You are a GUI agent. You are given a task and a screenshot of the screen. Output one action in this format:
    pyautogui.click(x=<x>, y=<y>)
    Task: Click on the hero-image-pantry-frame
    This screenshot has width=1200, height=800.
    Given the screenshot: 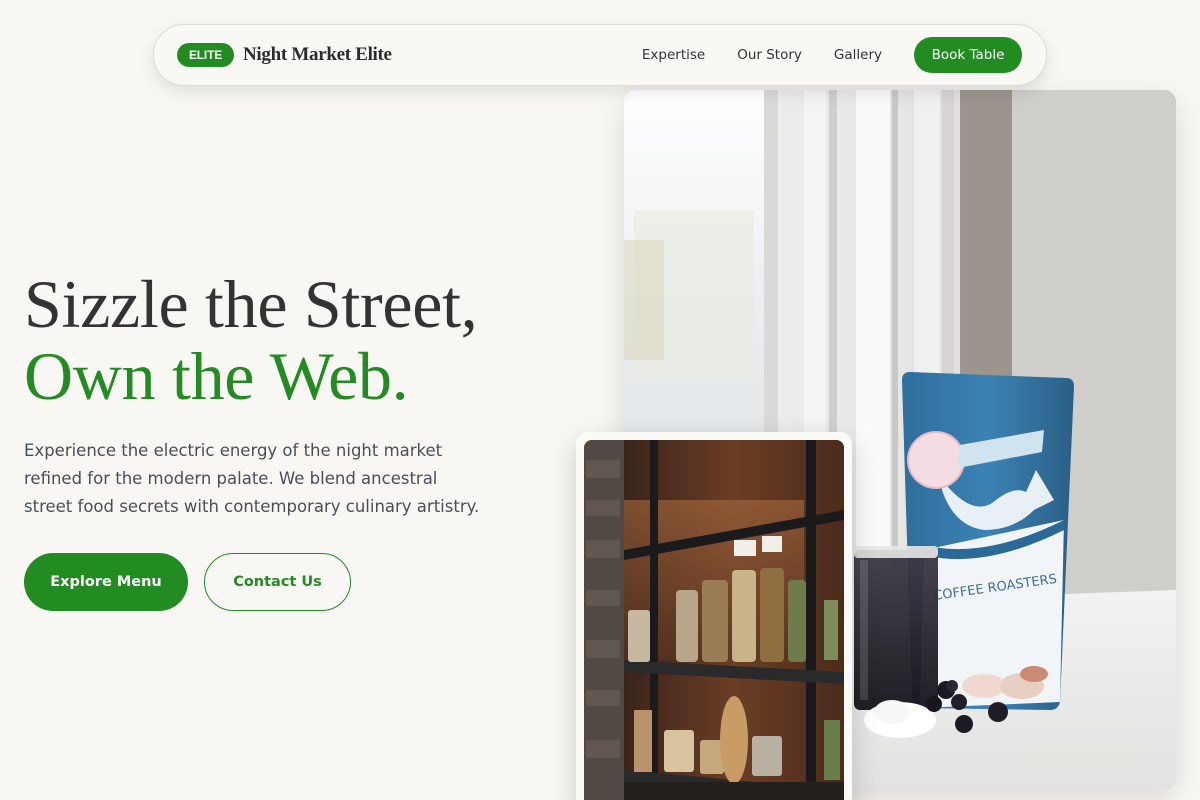 What is the action you would take?
    pyautogui.click(x=714, y=616)
    